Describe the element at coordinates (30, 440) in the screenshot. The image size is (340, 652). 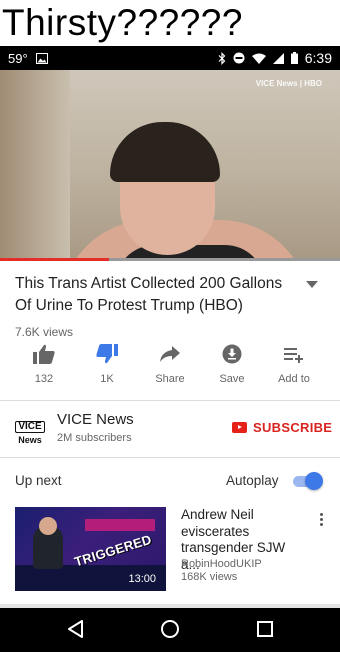
I see `channel-logo-line2: News` at that location.